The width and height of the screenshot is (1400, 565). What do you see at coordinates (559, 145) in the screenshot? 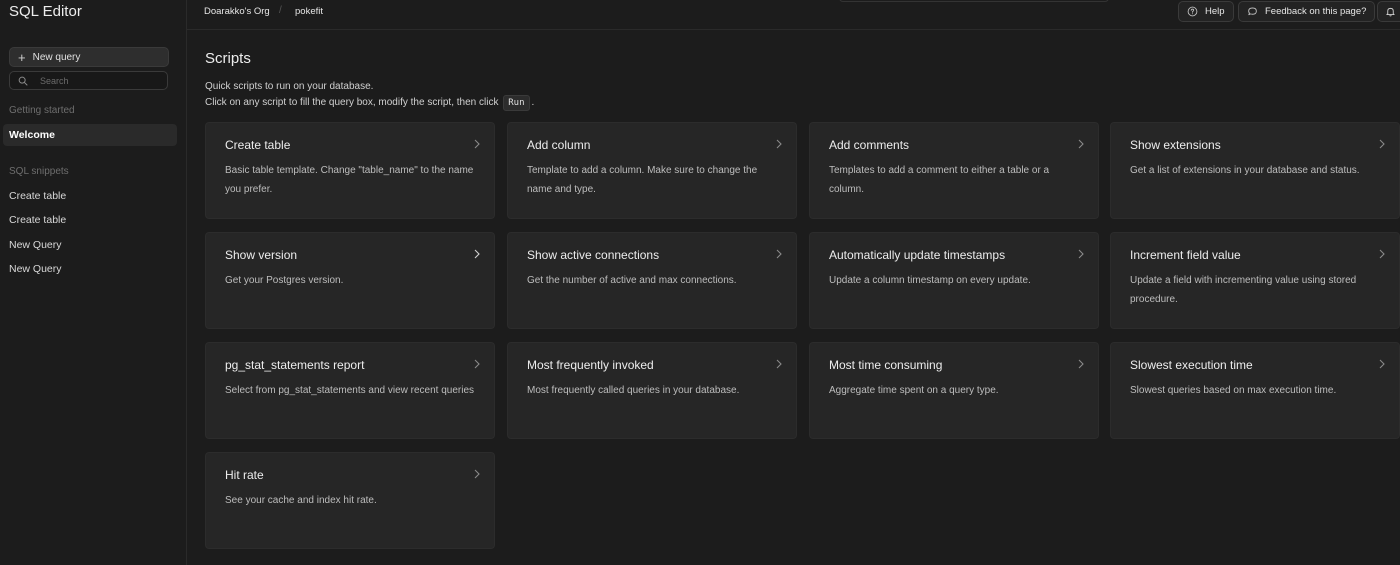
I see `card-title: Add column` at bounding box center [559, 145].